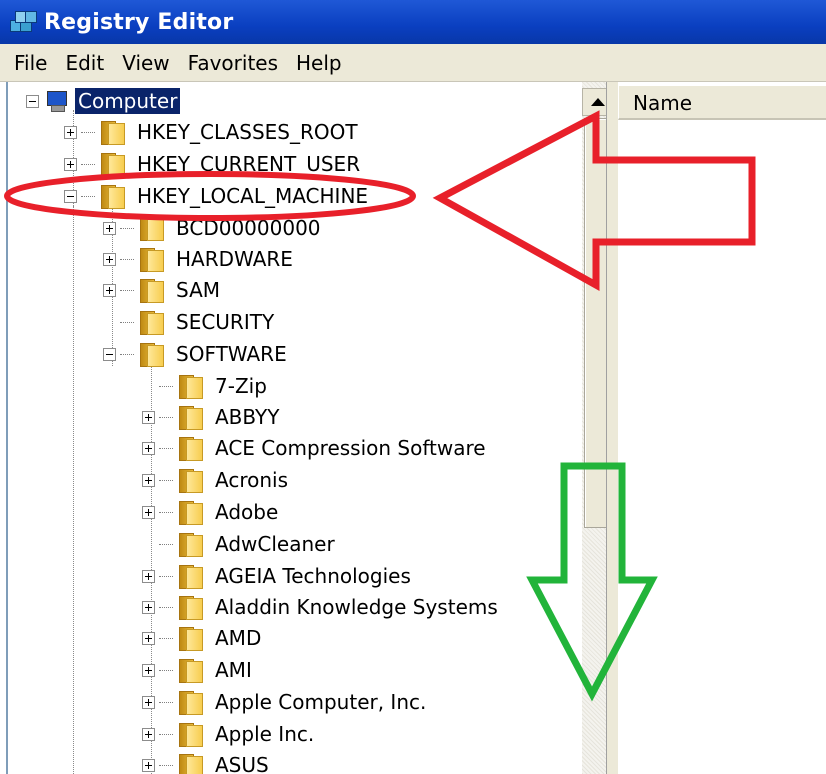 Image resolution: width=826 pixels, height=774 pixels. I want to click on tree-item-acronis: Acronis, so click(215, 480).